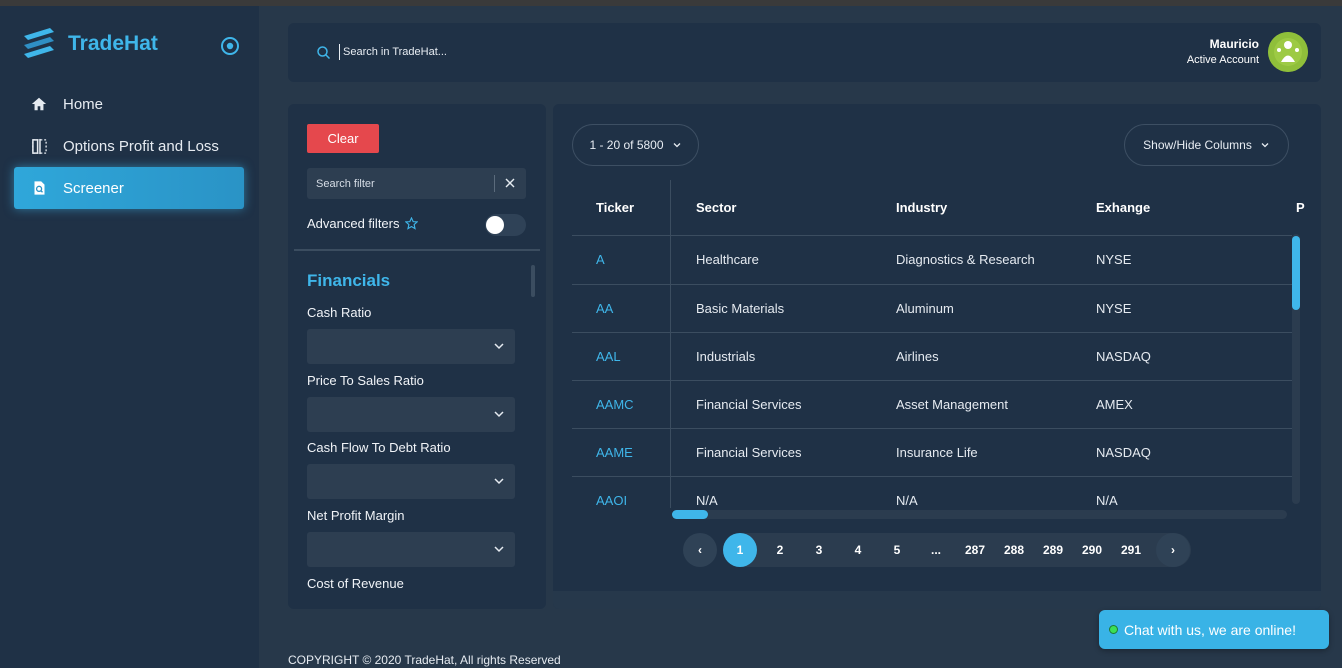 Image resolution: width=1342 pixels, height=668 pixels. Describe the element at coordinates (141, 146) in the screenshot. I see `sidebar-item-label: Options Profit and Loss` at that location.